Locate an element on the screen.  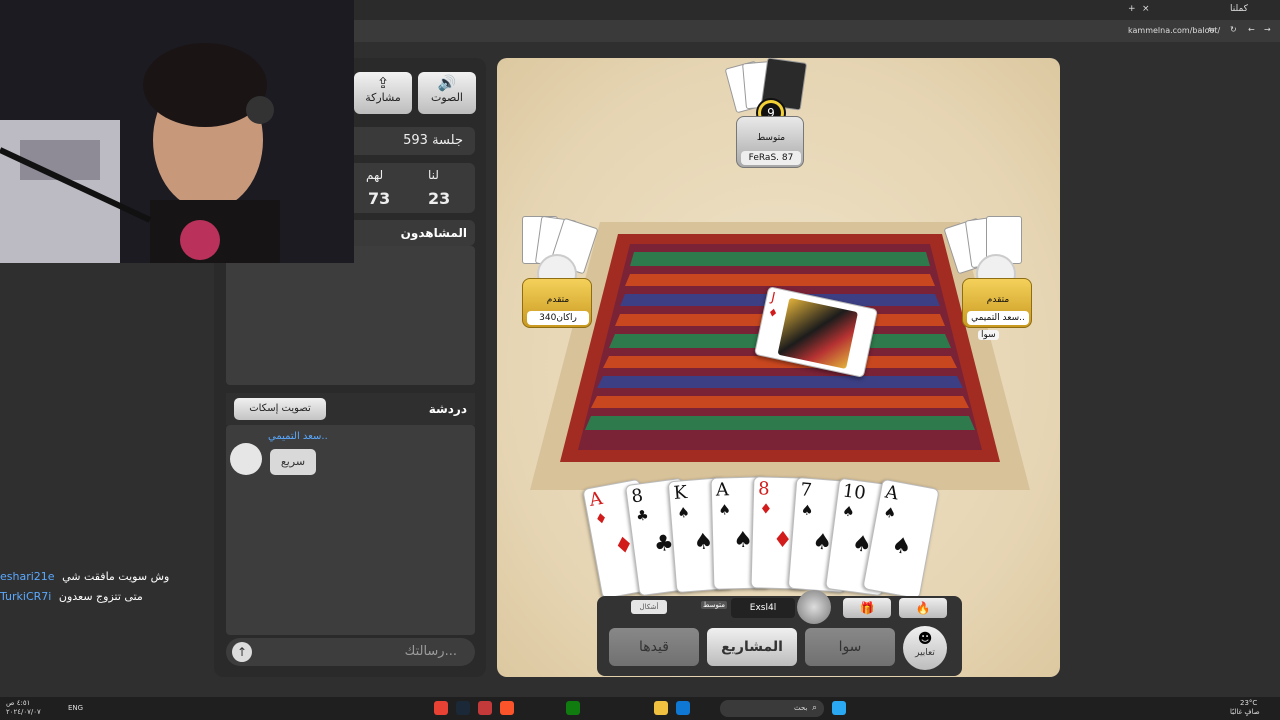
player-name: سعد التميمي.. is located at coordinates (998, 318).